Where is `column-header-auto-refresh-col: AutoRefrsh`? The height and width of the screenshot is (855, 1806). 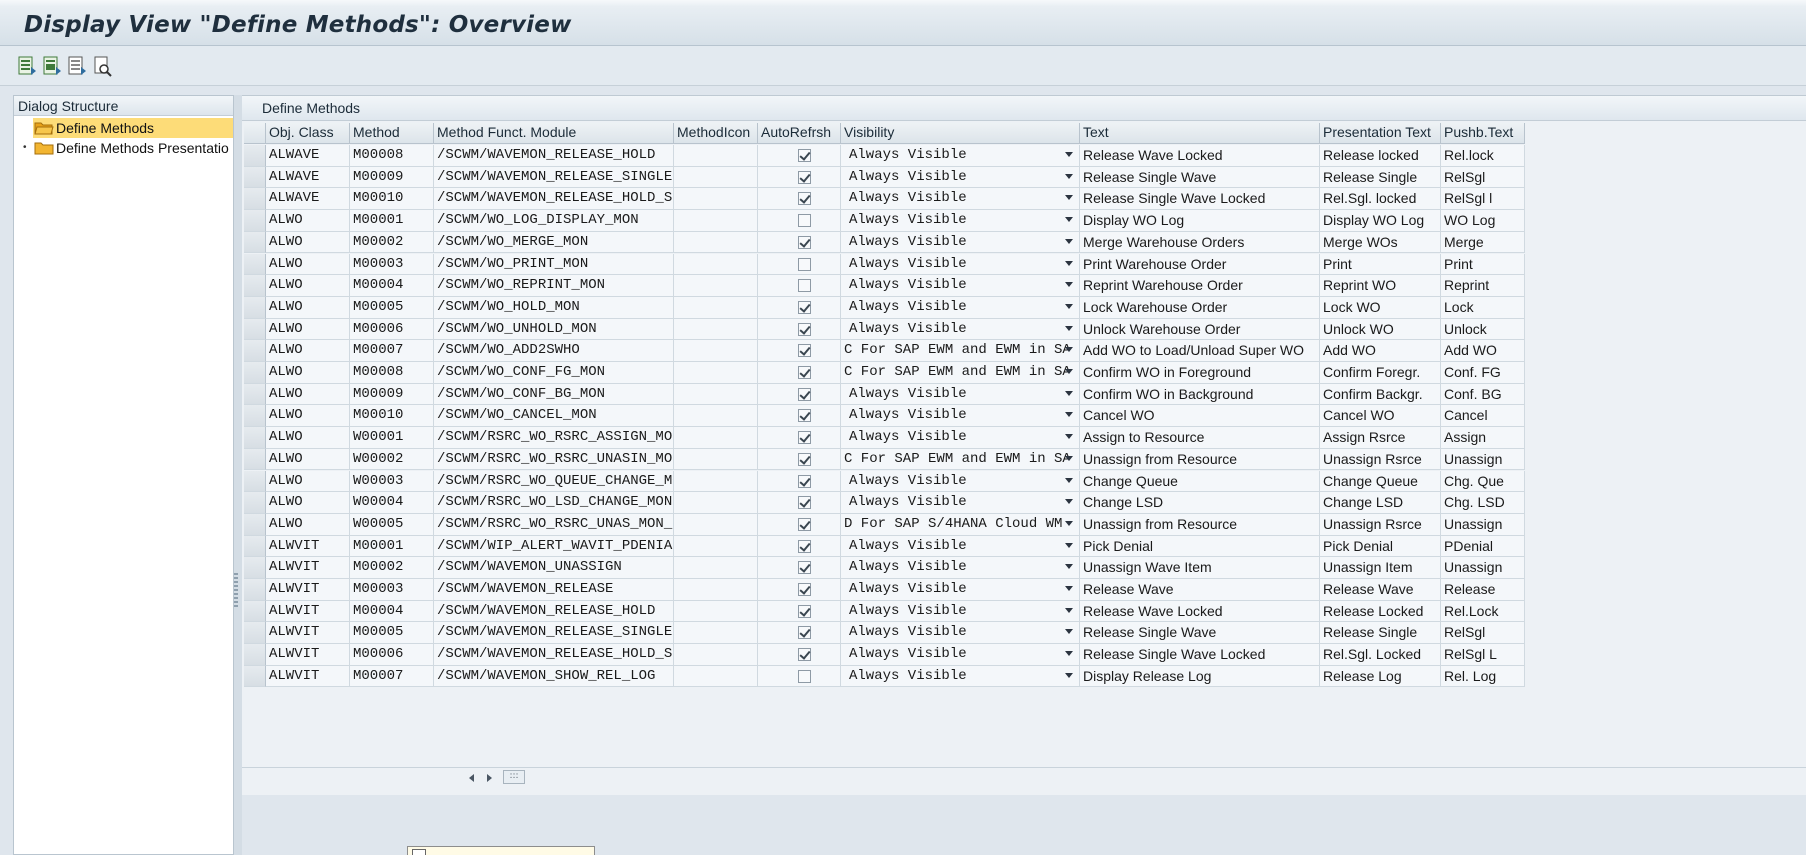 column-header-auto-refresh-col: AutoRefrsh is located at coordinates (799, 133).